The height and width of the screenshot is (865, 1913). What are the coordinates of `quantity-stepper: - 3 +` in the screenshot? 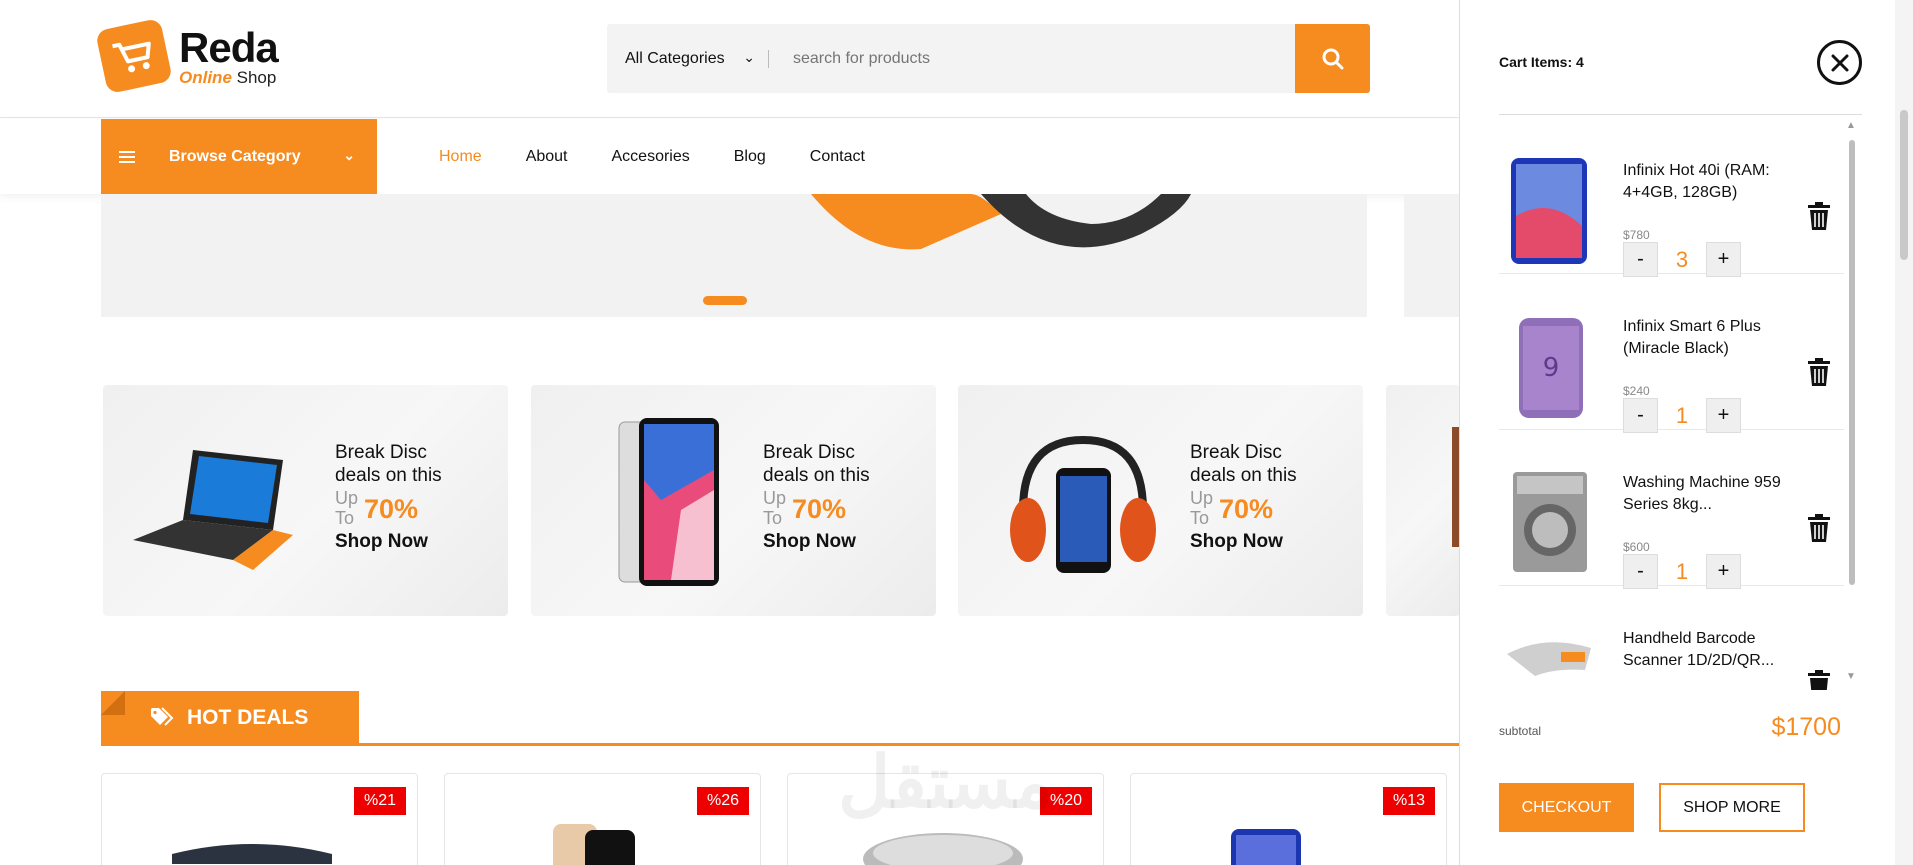 It's located at (1682, 259).